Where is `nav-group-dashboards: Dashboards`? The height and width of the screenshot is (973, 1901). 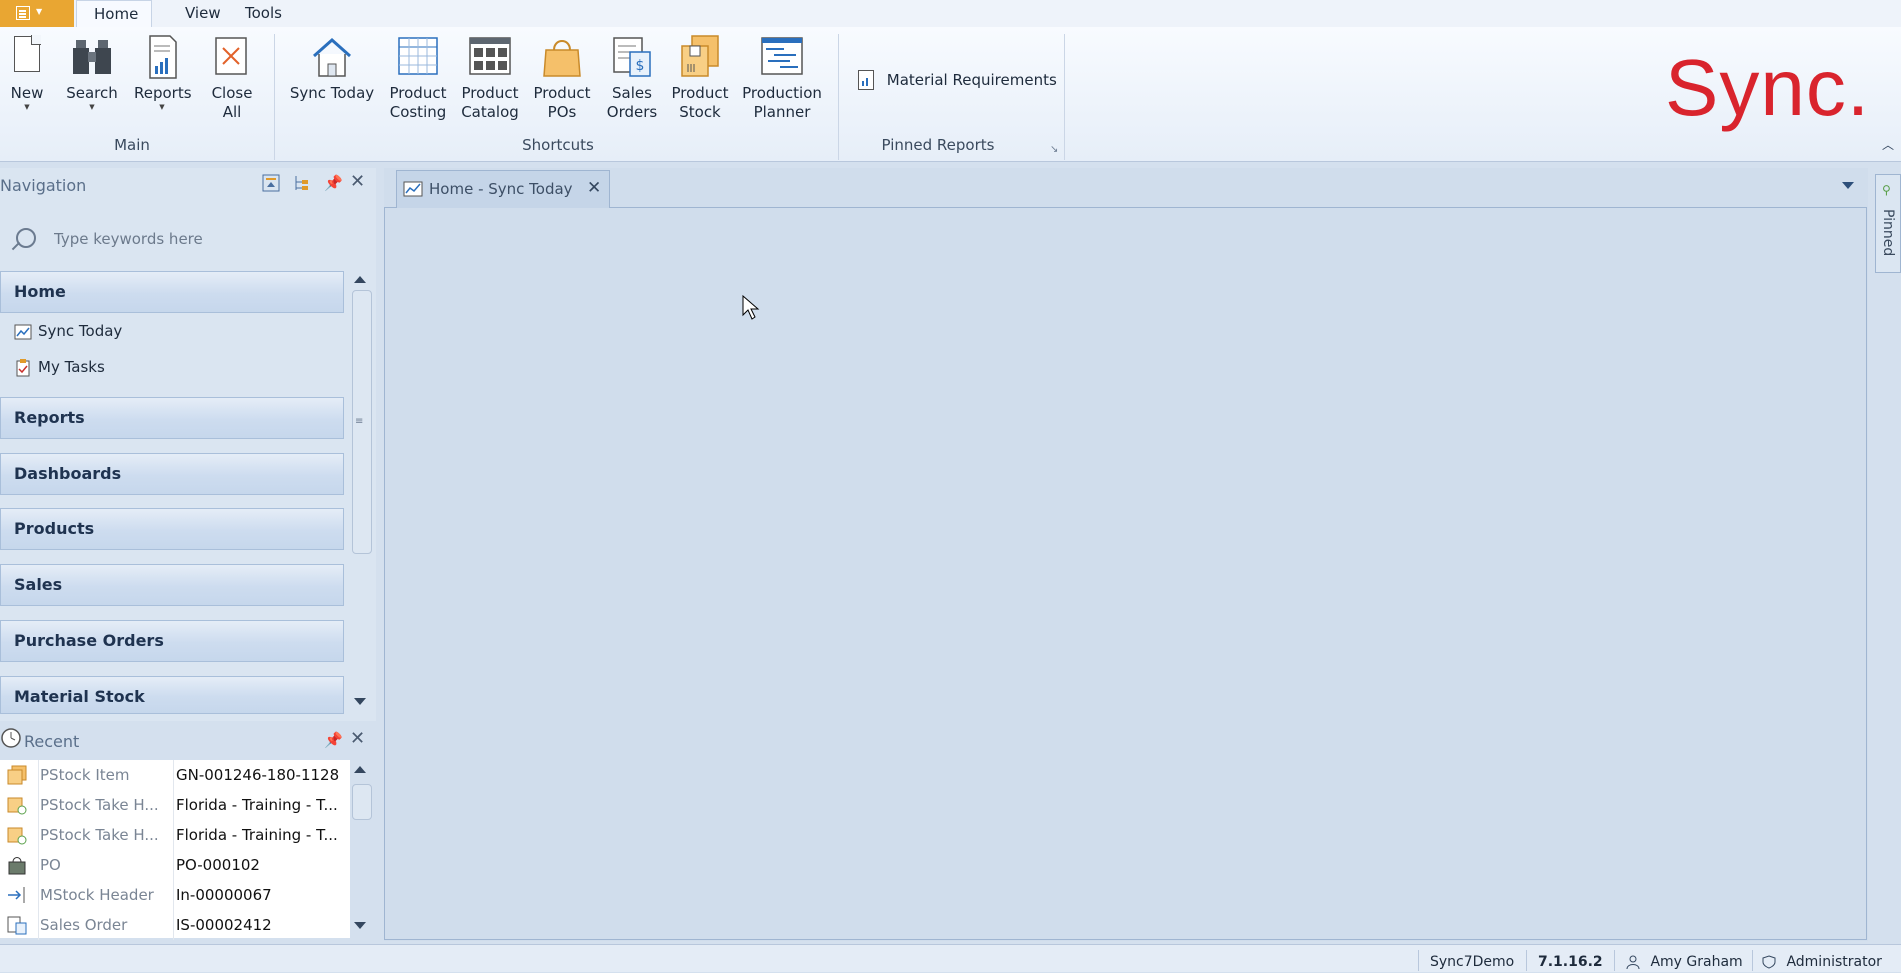 nav-group-dashboards: Dashboards is located at coordinates (172, 474).